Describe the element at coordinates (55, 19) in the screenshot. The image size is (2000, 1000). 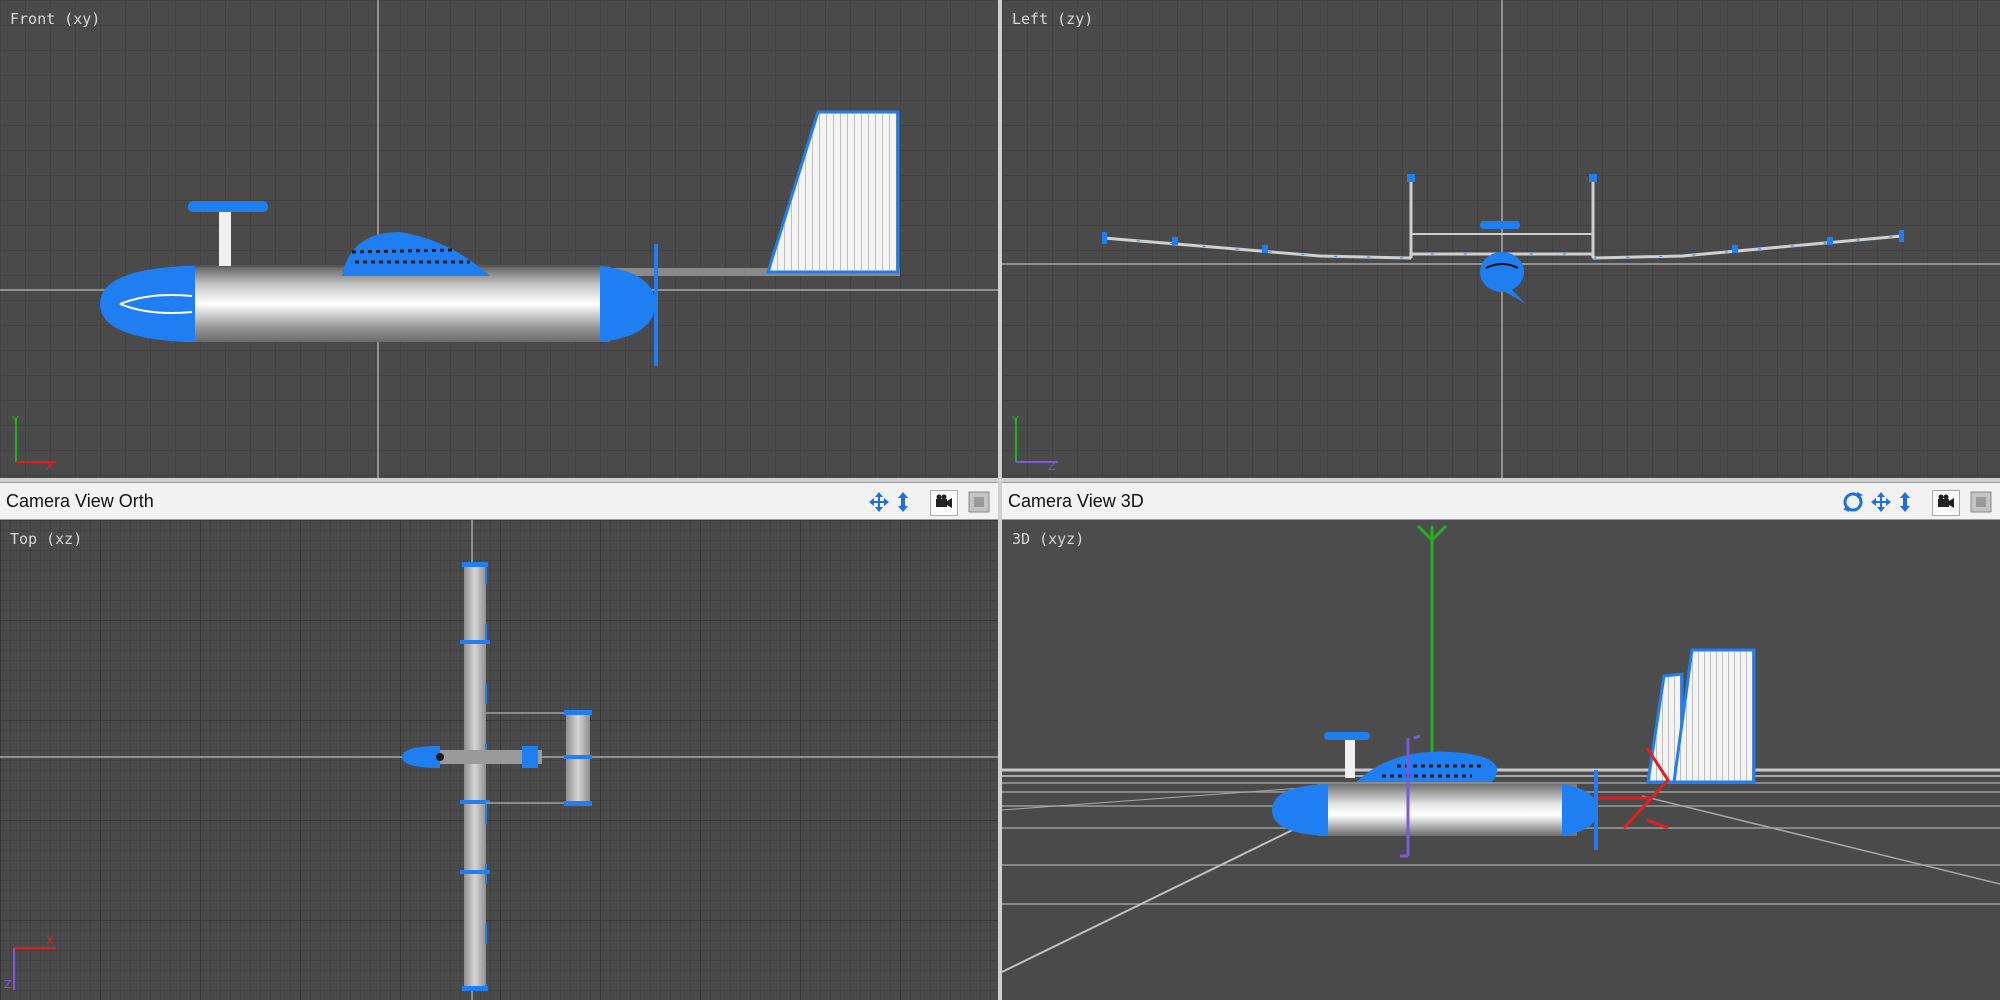
I see `viewport-label: Front (xy)` at that location.